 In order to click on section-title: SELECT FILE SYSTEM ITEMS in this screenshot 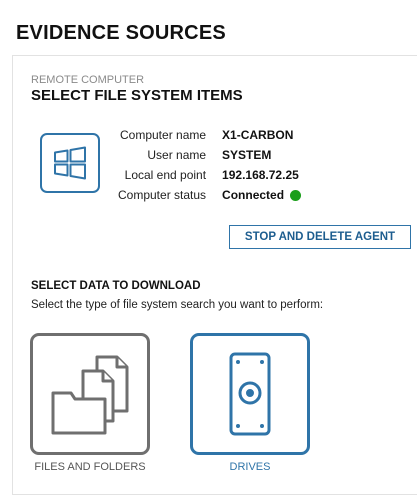, I will do `click(137, 95)`.